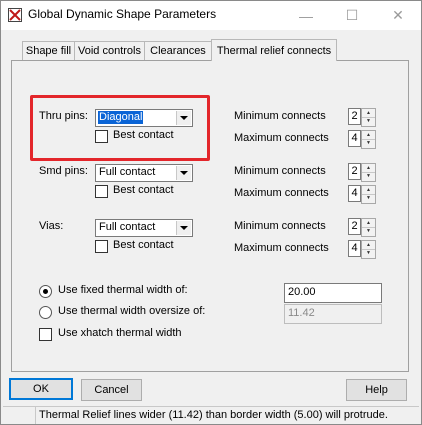  I want to click on smd-pins-best-contact-label: Best contact, so click(143, 190).